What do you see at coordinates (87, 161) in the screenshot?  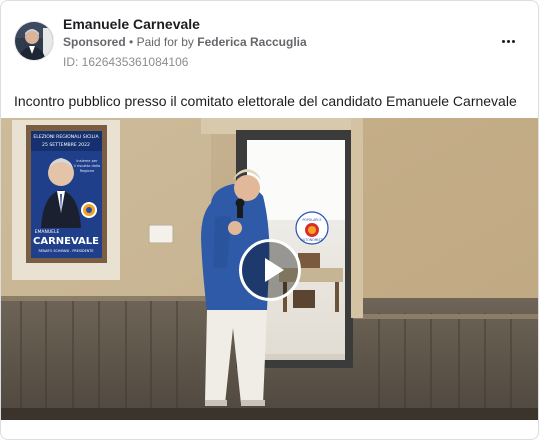 I see `poster-slogan-1: Insieme per` at bounding box center [87, 161].